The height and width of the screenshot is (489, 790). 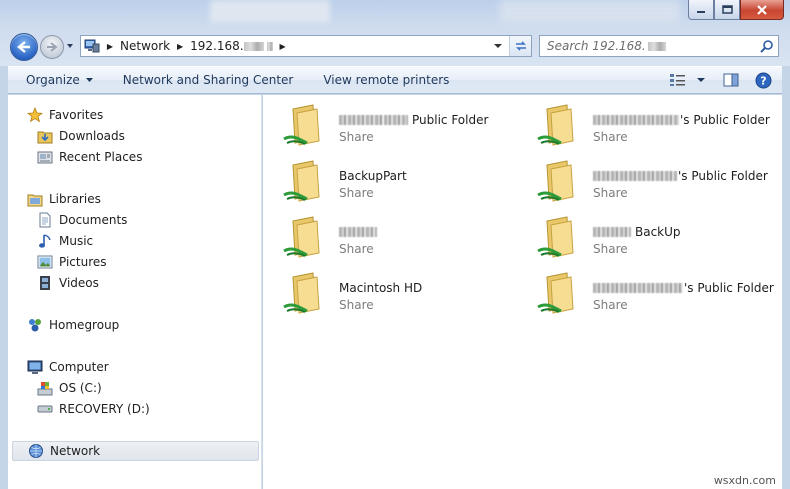 I want to click on watermark: wsxdn.com, so click(x=744, y=480).